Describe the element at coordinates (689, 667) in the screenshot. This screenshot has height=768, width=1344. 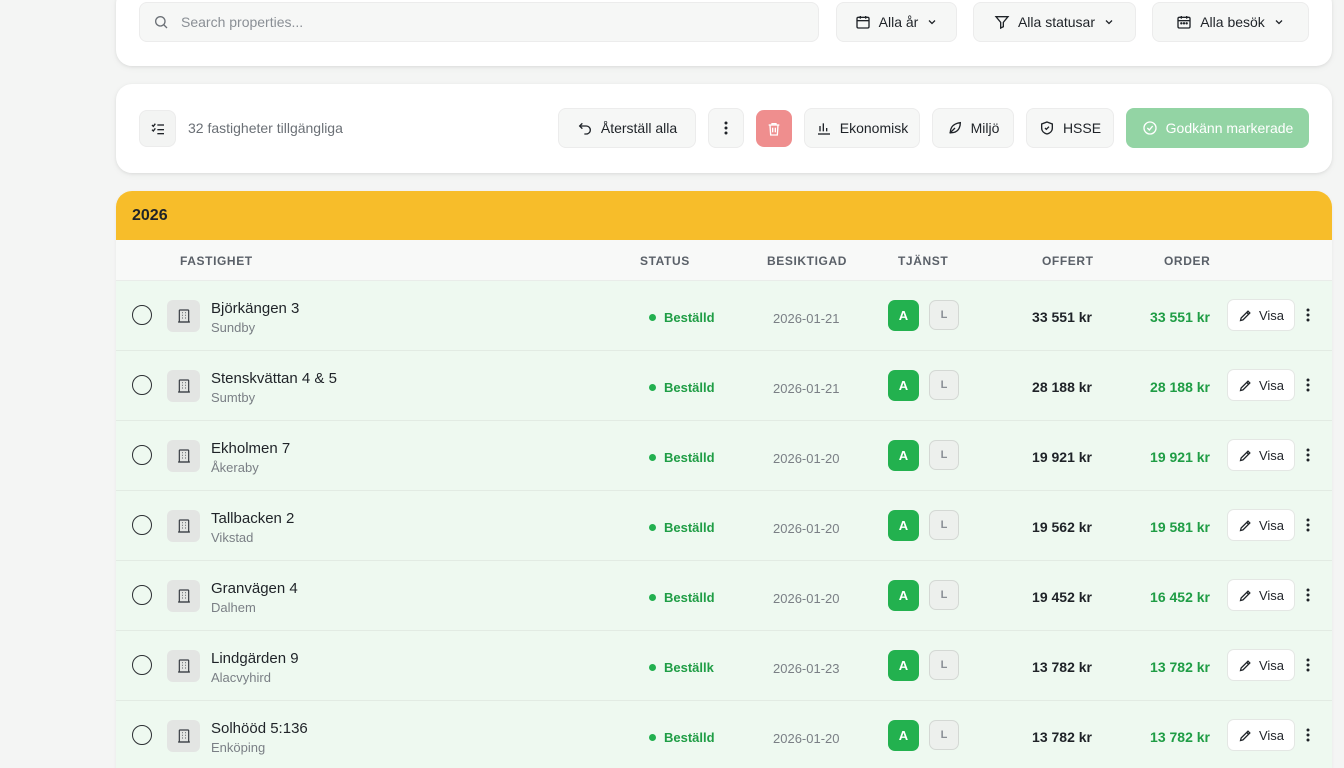
I see `status-label: Beställk` at that location.